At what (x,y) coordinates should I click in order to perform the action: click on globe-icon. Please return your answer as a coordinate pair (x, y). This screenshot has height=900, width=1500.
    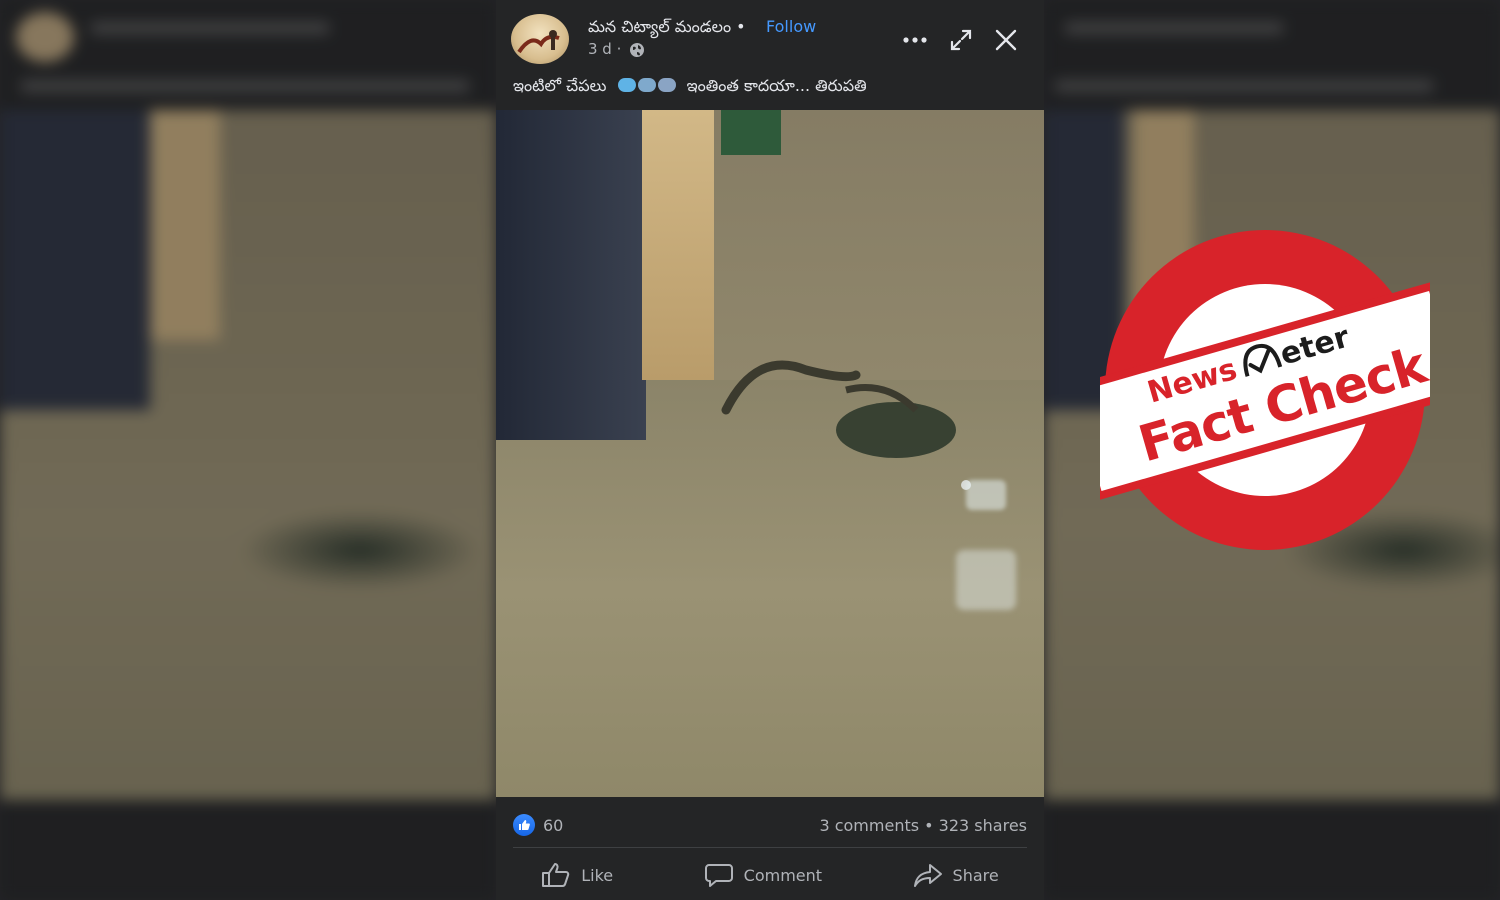
    Looking at the image, I should click on (637, 50).